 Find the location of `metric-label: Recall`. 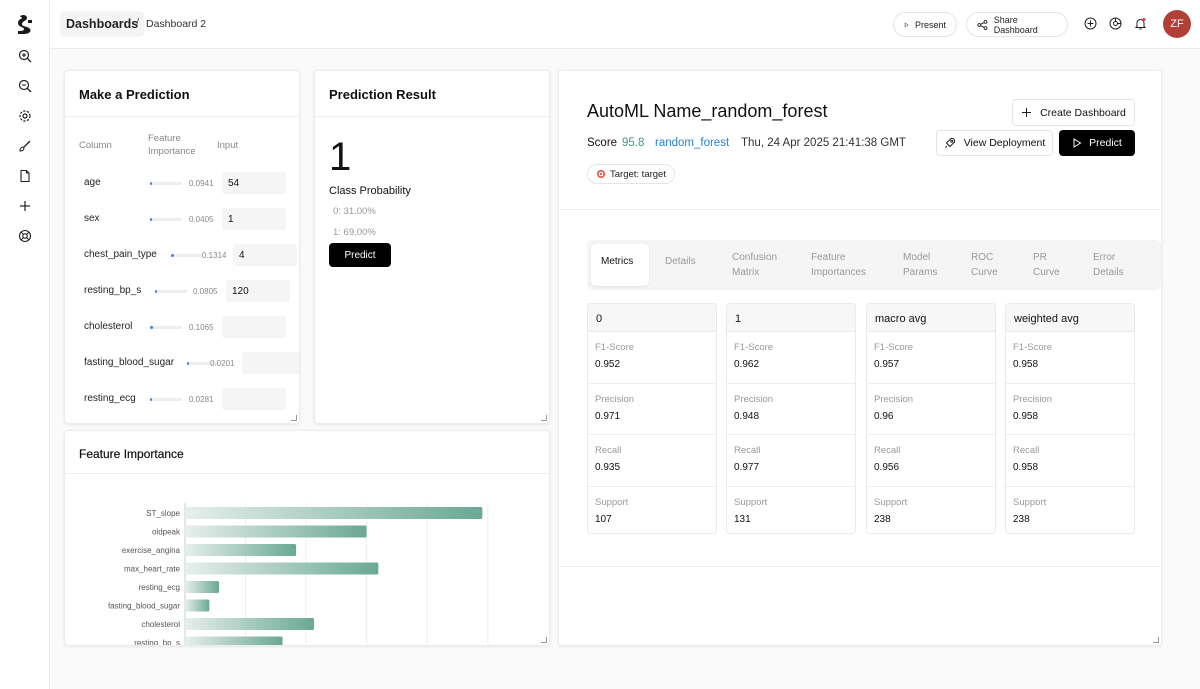

metric-label: Recall is located at coordinates (887, 450).